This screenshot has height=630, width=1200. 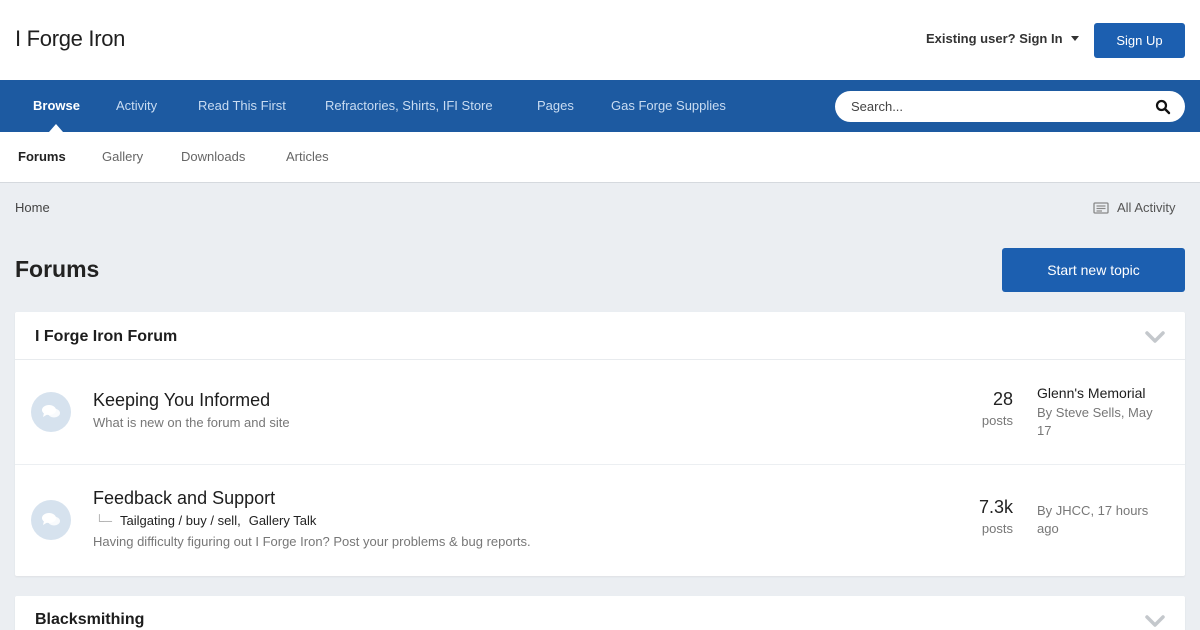 What do you see at coordinates (122, 156) in the screenshot?
I see `tab-gallery: Gallery` at bounding box center [122, 156].